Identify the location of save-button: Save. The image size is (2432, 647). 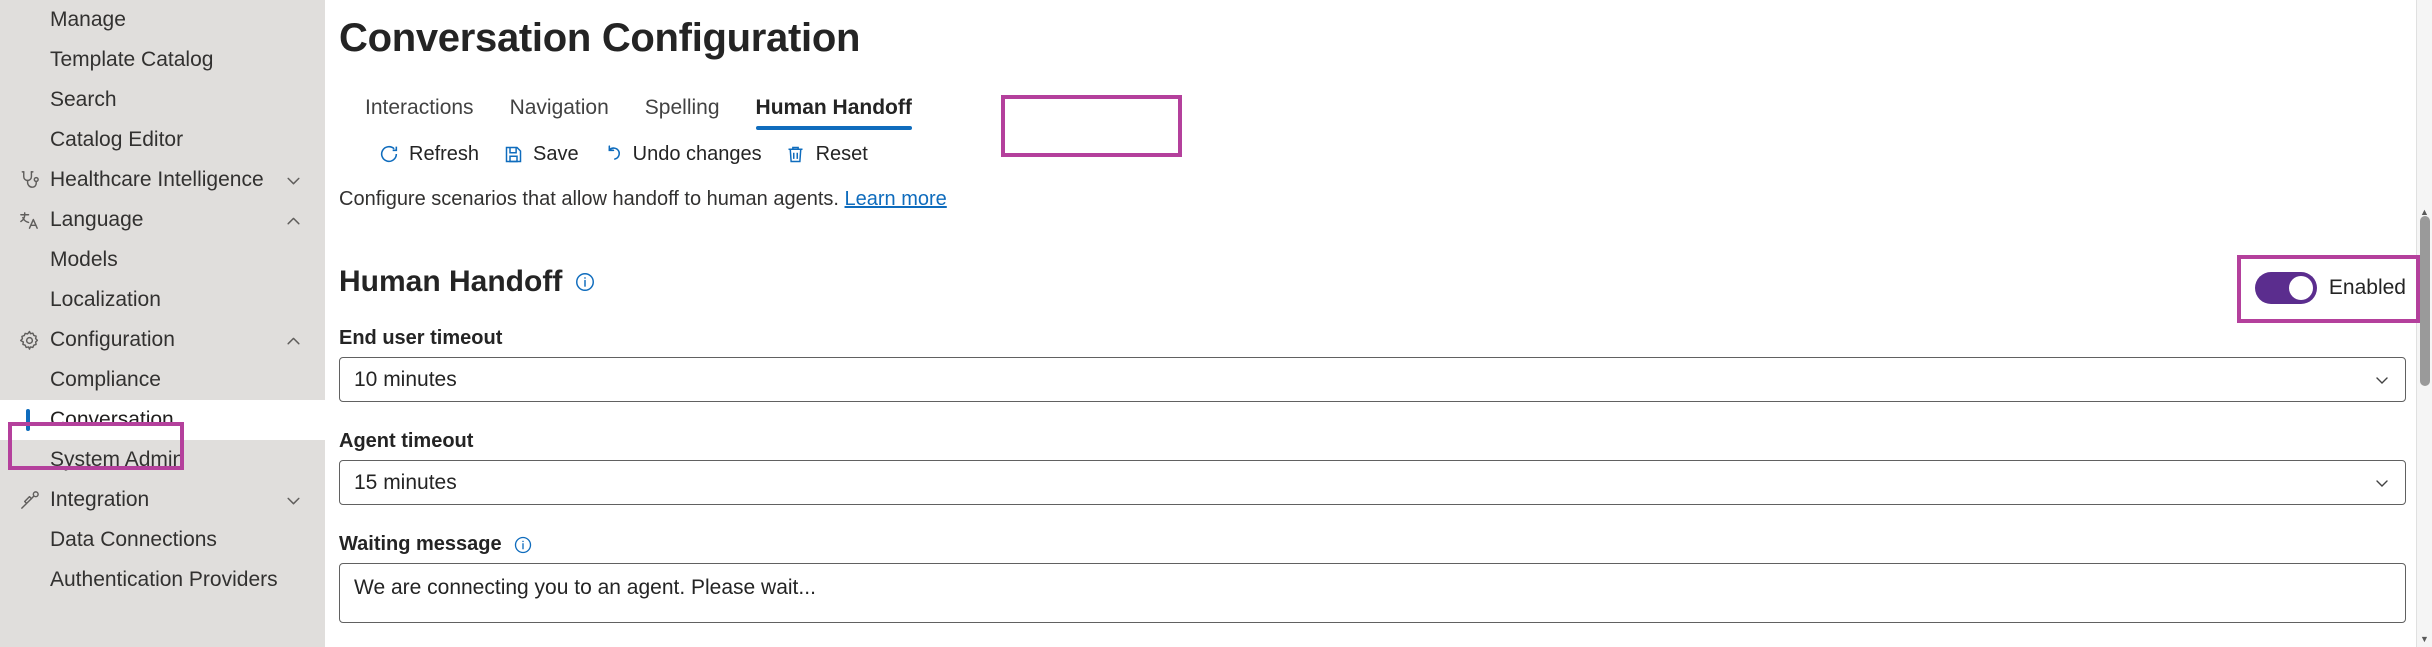
(540, 154).